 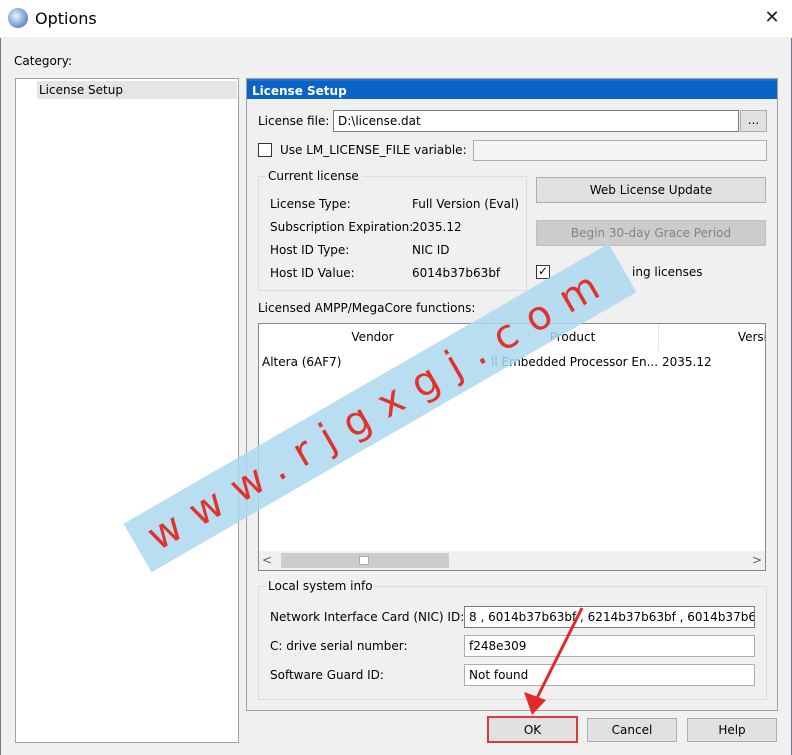 I want to click on scroll-left-arrow-icon: <, so click(x=267, y=560).